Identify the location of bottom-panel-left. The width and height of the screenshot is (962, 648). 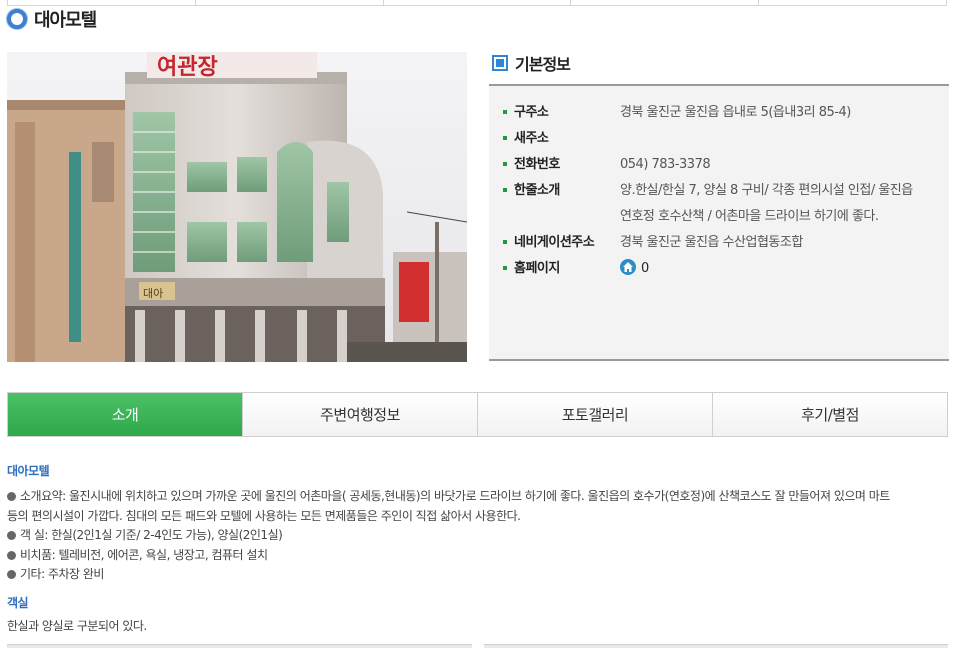
(239, 646).